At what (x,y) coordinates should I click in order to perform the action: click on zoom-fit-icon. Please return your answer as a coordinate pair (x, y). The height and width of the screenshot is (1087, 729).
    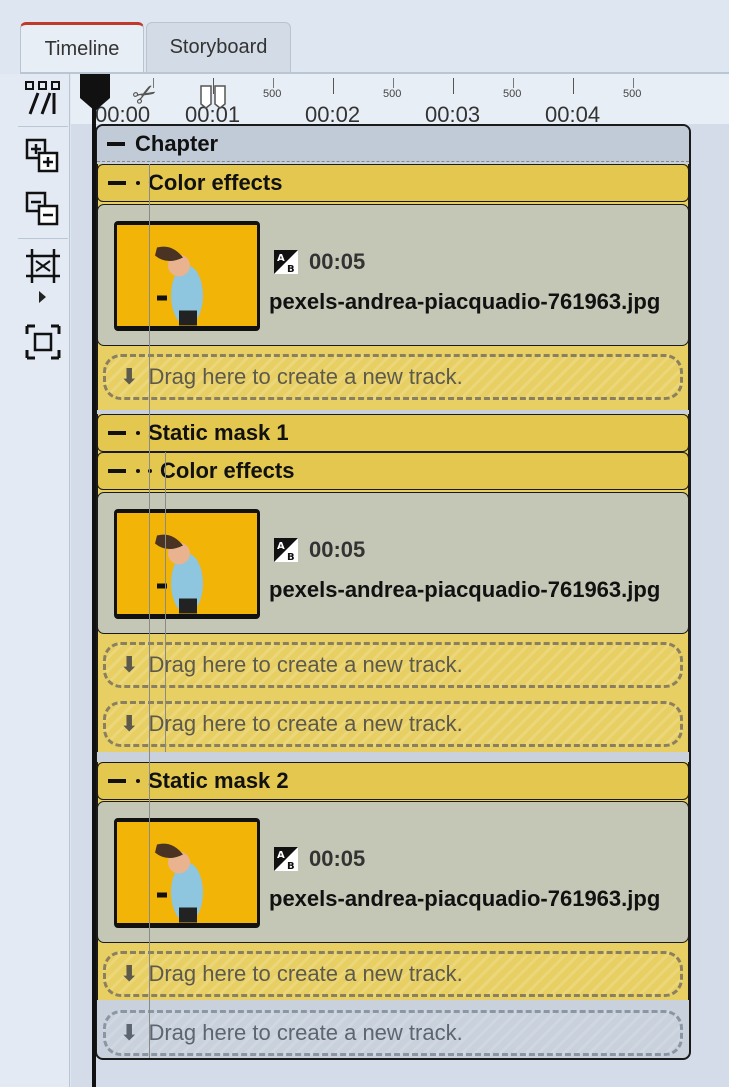
    Looking at the image, I should click on (43, 342).